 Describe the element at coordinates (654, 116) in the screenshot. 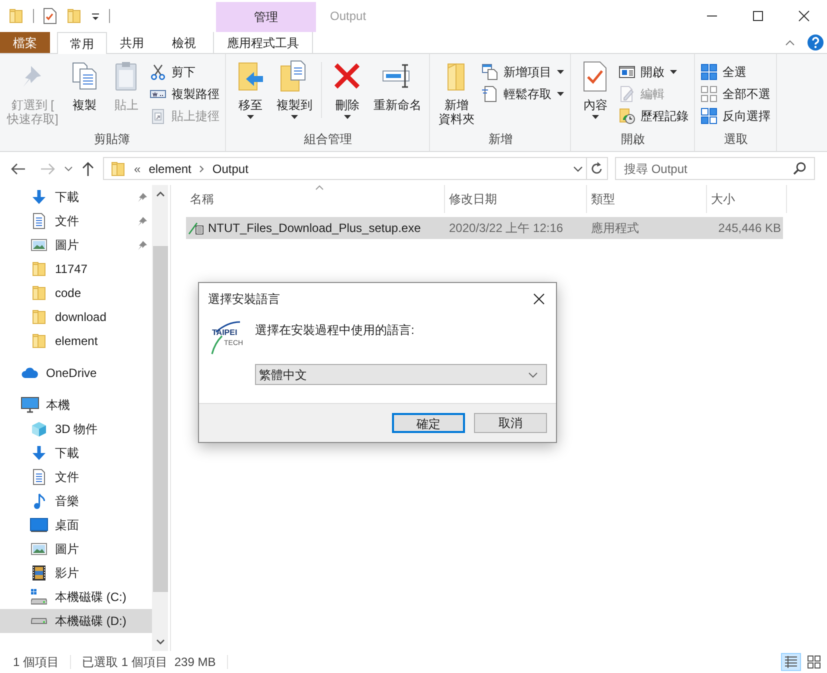

I see `ribbon-button: 歷程記錄` at that location.